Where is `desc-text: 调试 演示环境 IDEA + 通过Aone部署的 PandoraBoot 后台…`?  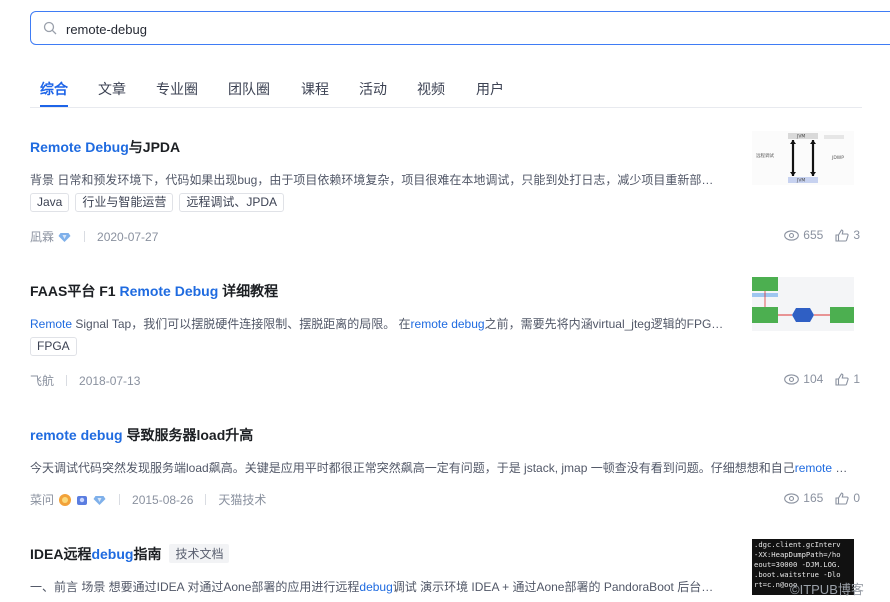 desc-text: 调试 演示环境 IDEA + 通过Aone部署的 PandoraBoot 后台… is located at coordinates (553, 587).